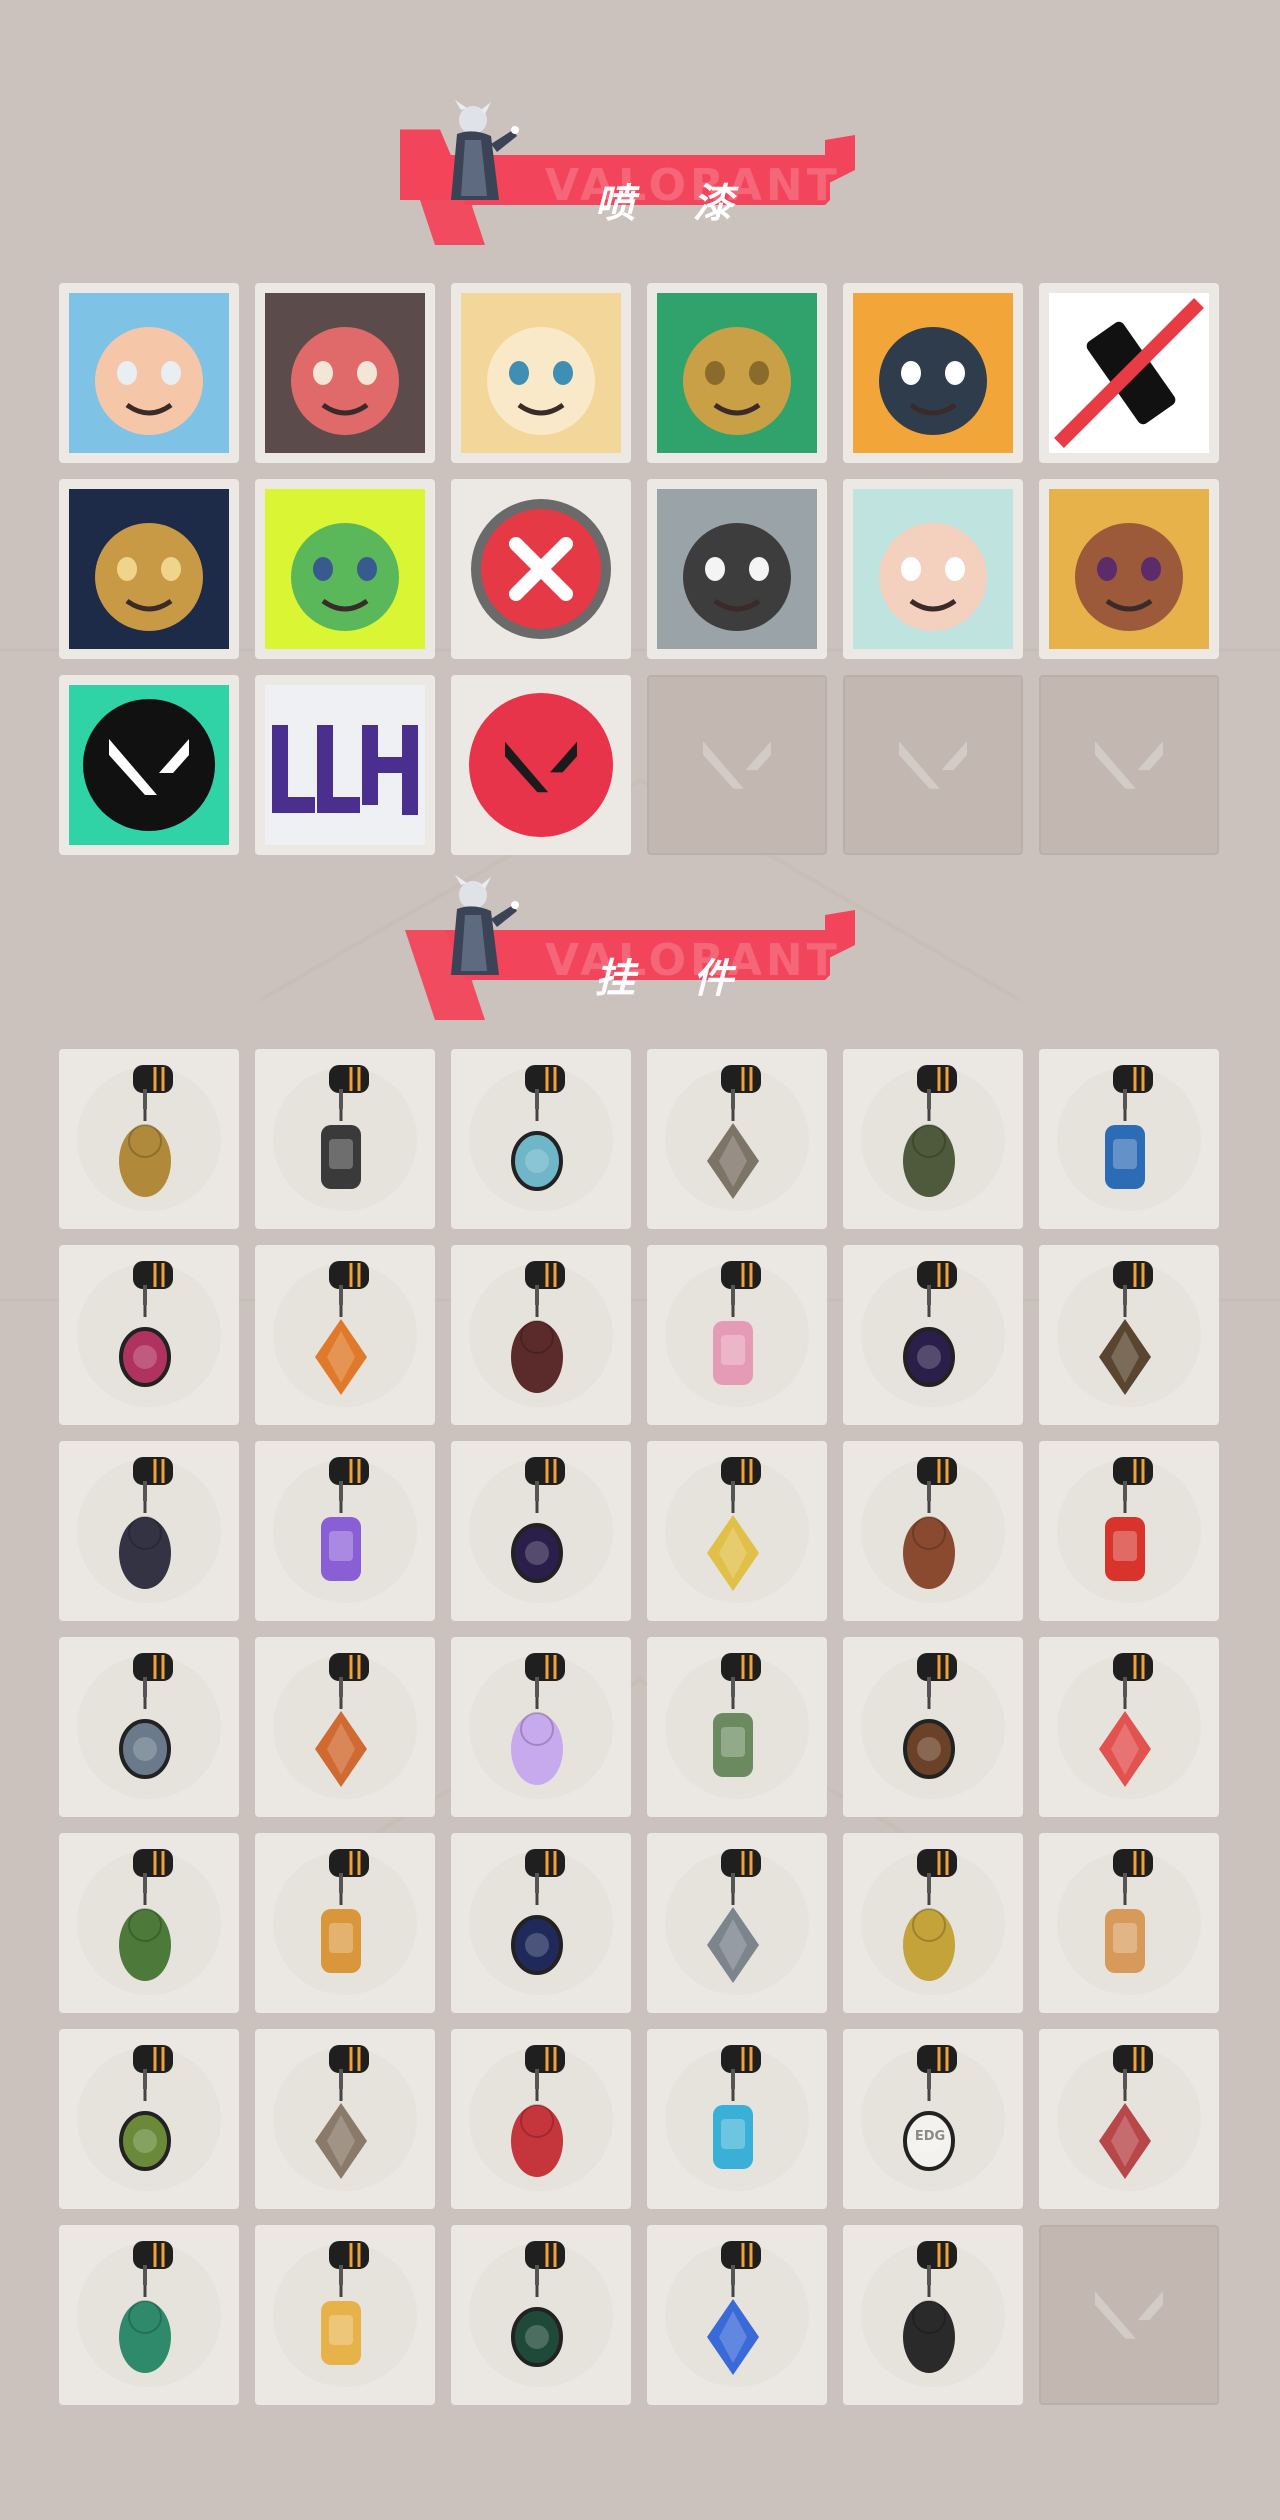 The width and height of the screenshot is (1280, 2520). I want to click on koi-fish-icon, so click(737, 569).